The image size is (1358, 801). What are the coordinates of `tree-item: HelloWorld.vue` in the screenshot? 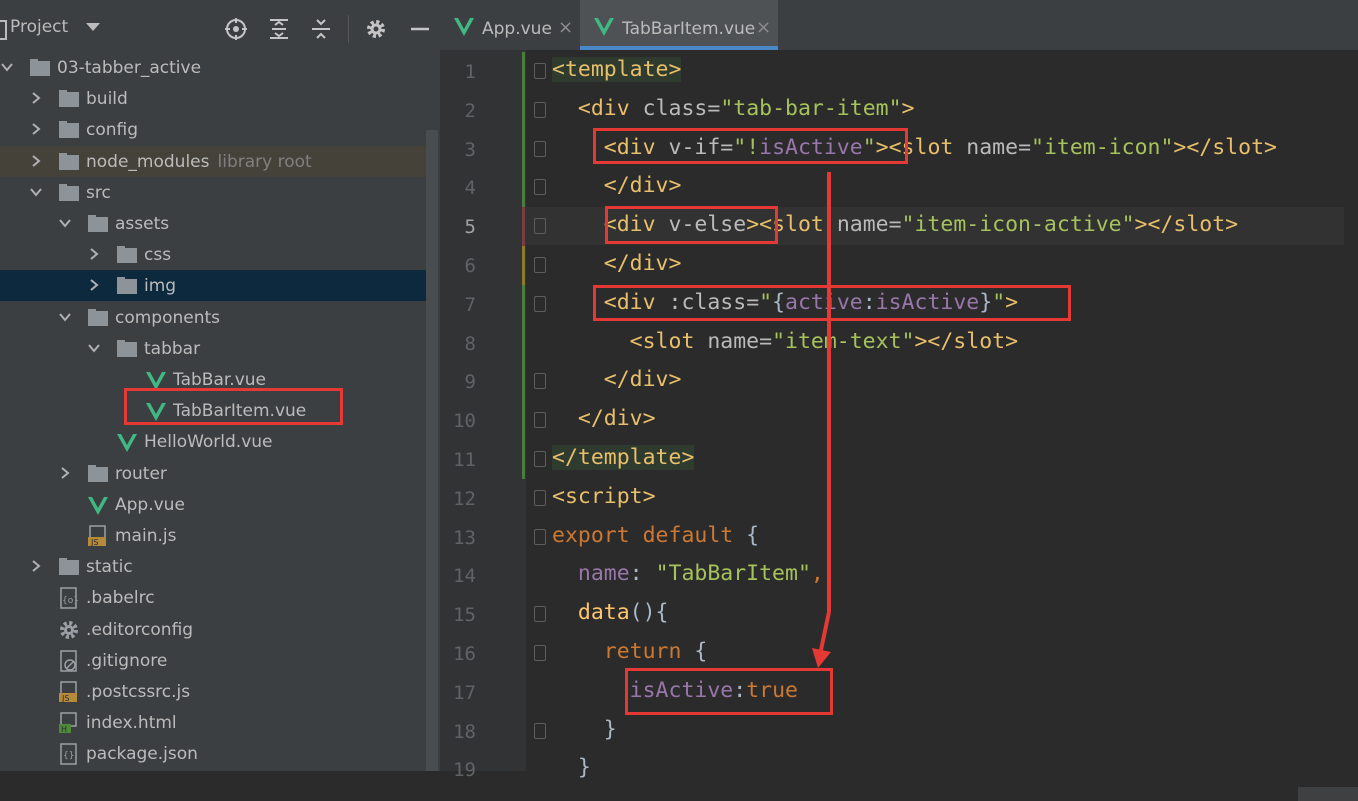 It's located at (213, 441).